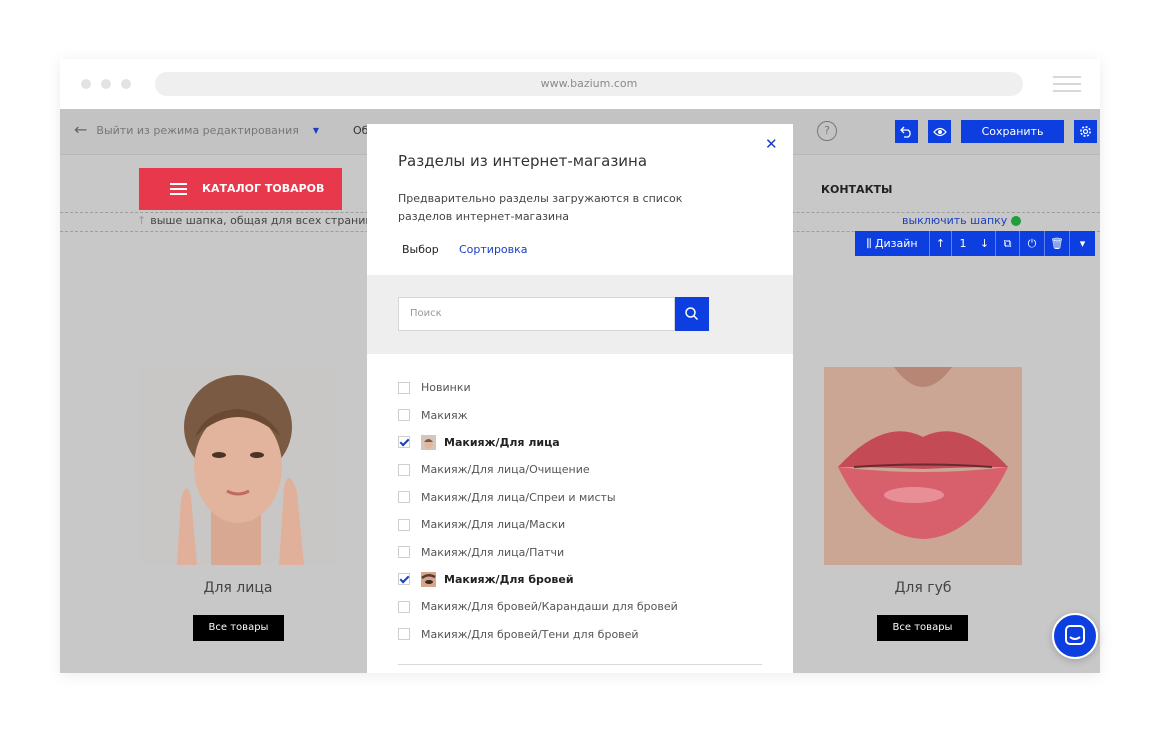  I want to click on list-item: Макияж/Для бровей, so click(578, 579).